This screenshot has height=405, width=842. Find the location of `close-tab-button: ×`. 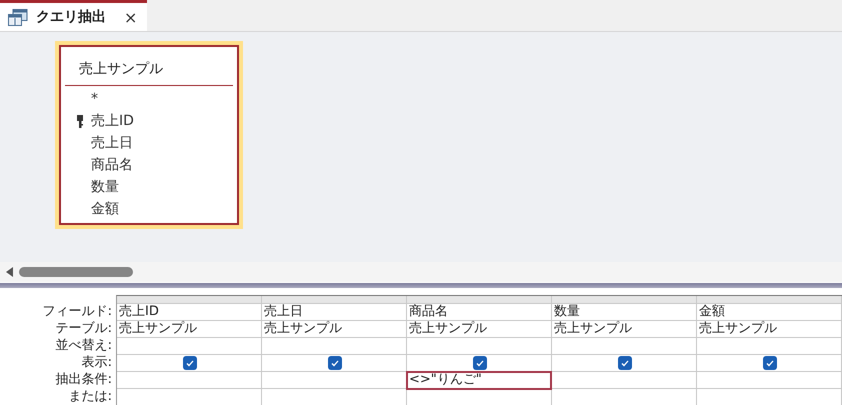

close-tab-button: × is located at coordinates (131, 17).